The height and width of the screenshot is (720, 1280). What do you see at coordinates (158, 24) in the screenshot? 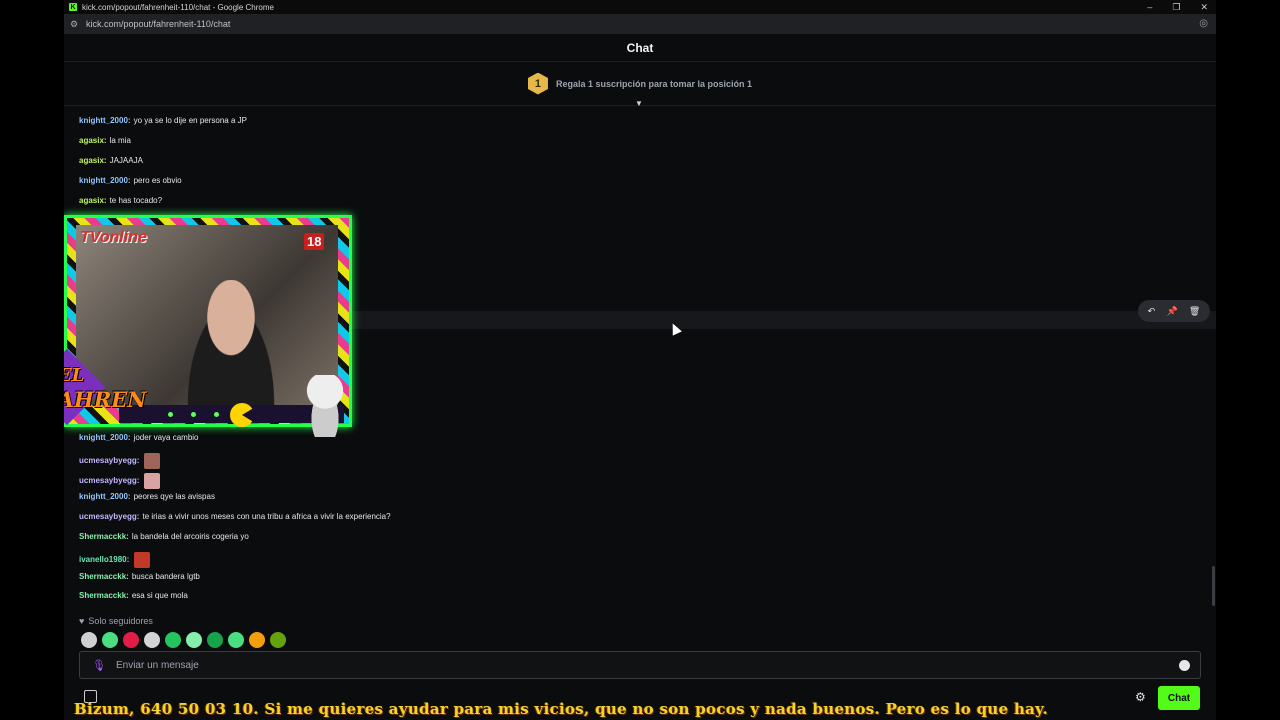
I see `url-text: kick.com/popout/fahrenheit-110/chat` at bounding box center [158, 24].